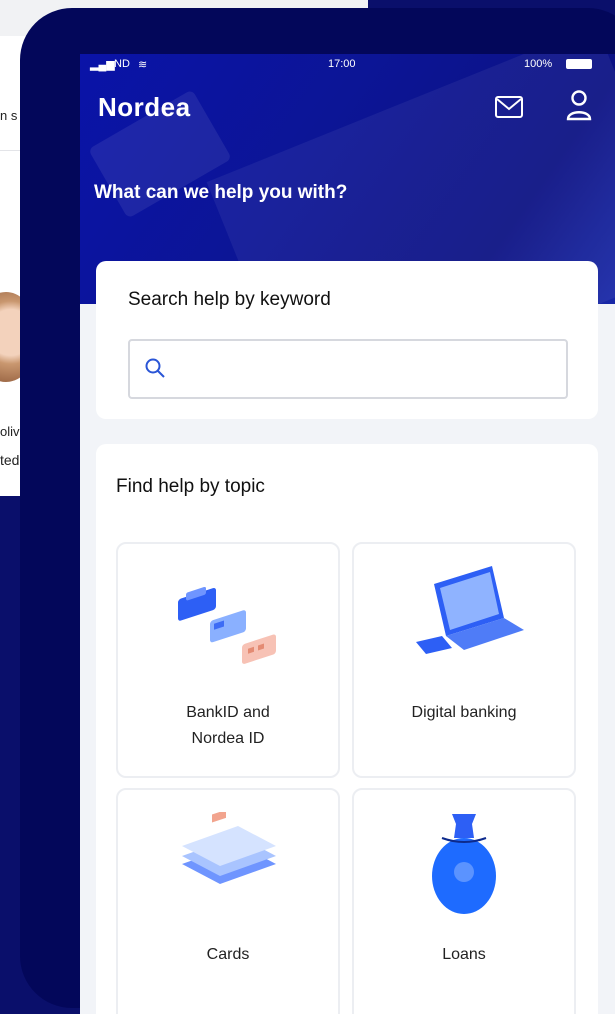 This screenshot has width=615, height=1014. Describe the element at coordinates (102, 65) in the screenshot. I see `signal-icon: ▂▄▆` at that location.